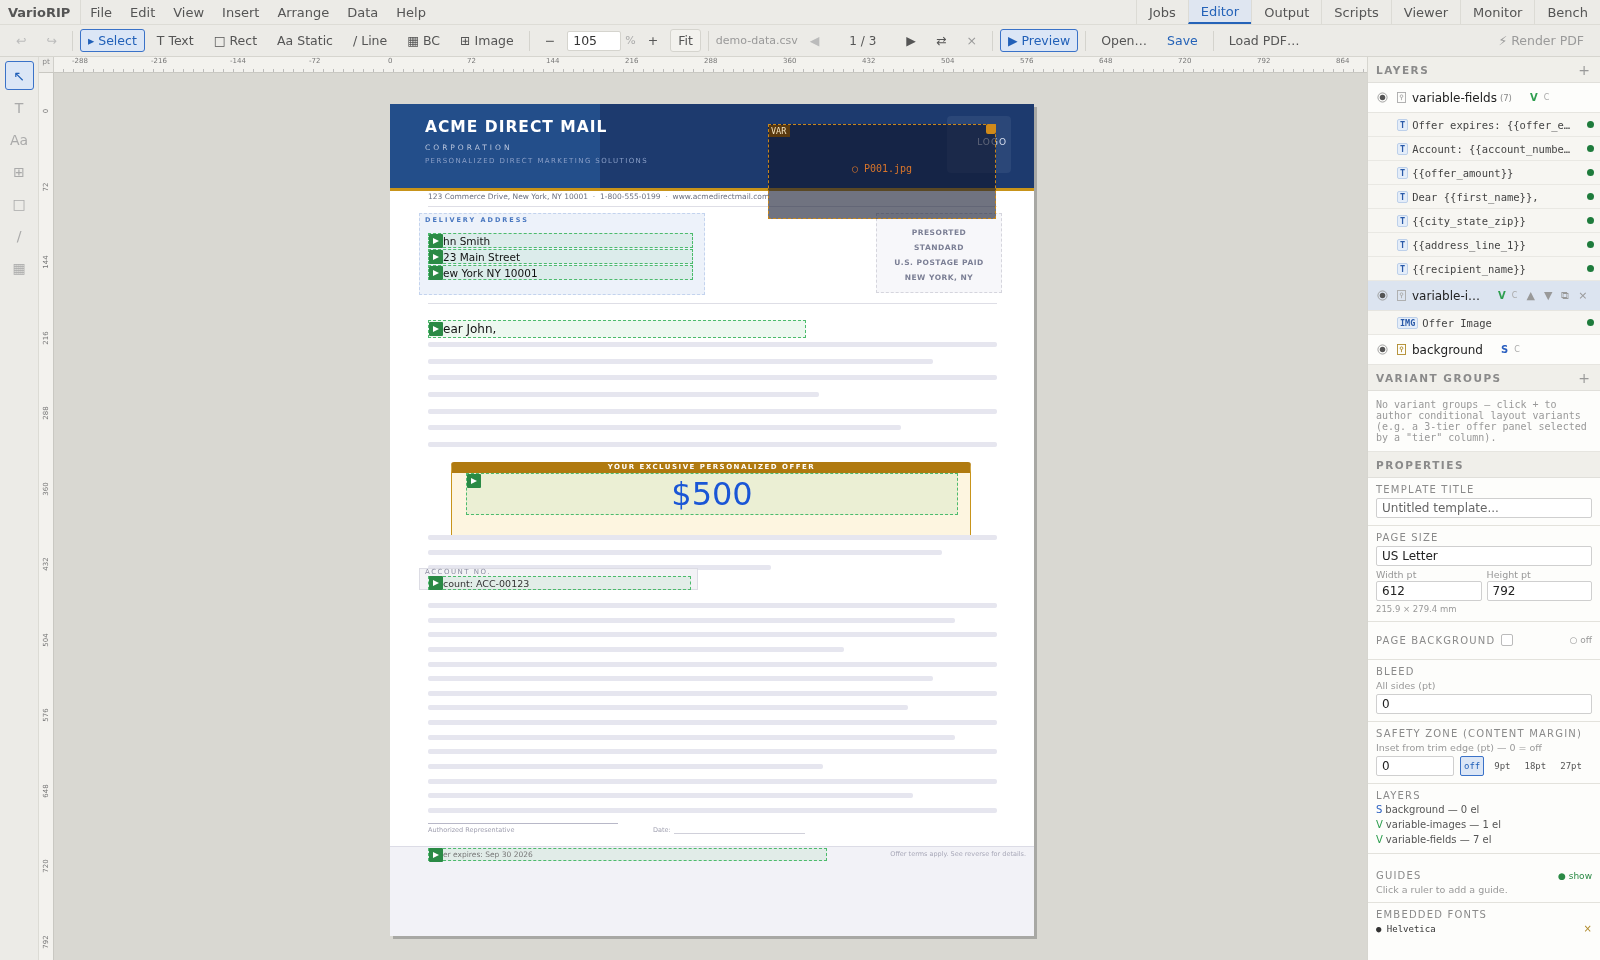  What do you see at coordinates (1408, 537) in the screenshot?
I see `field-label: PAGE SIZE` at bounding box center [1408, 537].